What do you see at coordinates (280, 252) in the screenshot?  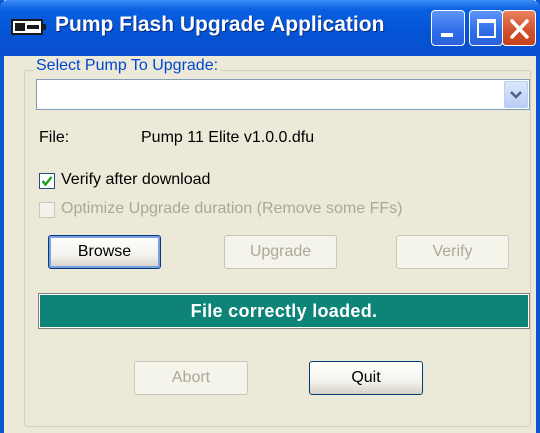 I see `upgrade-button: Upgrade` at bounding box center [280, 252].